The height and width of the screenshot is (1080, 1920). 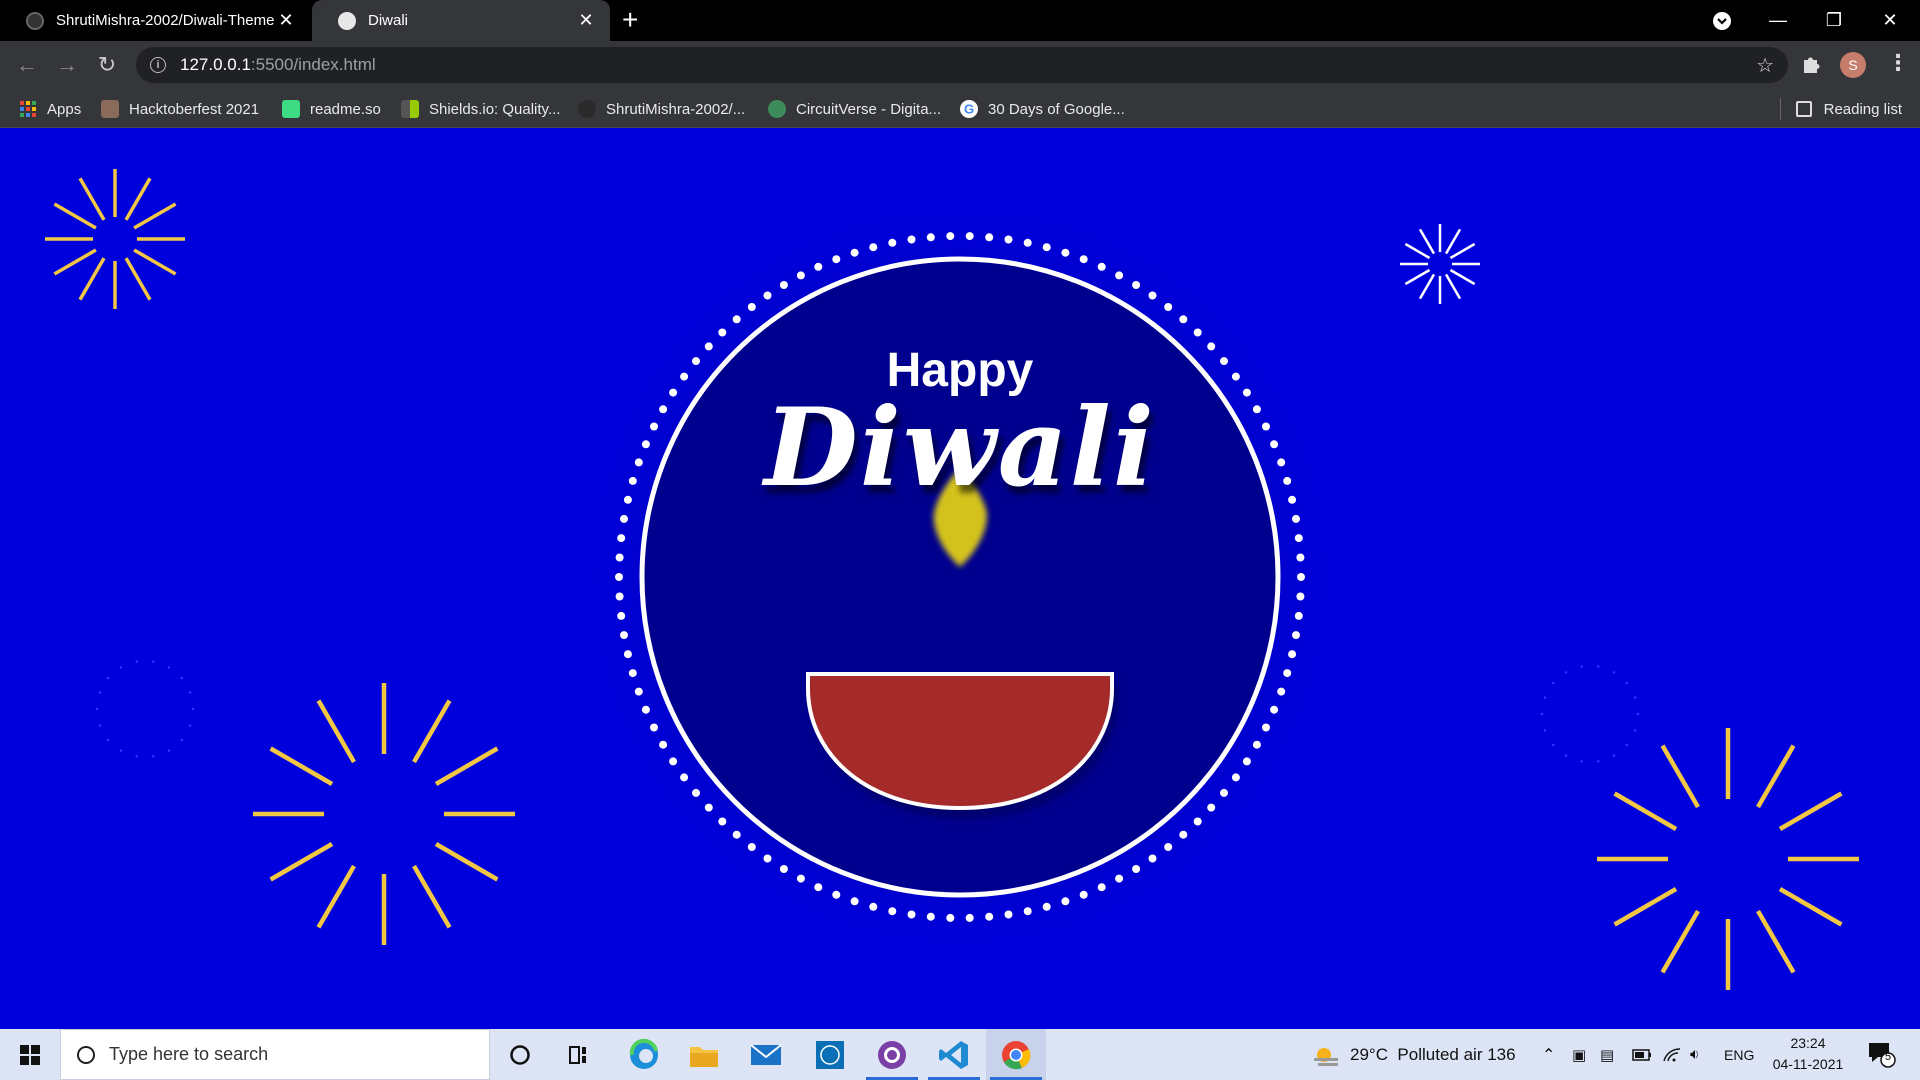 I want to click on taskbar-clock: 23:24 04-11-2021, so click(x=1808, y=1054).